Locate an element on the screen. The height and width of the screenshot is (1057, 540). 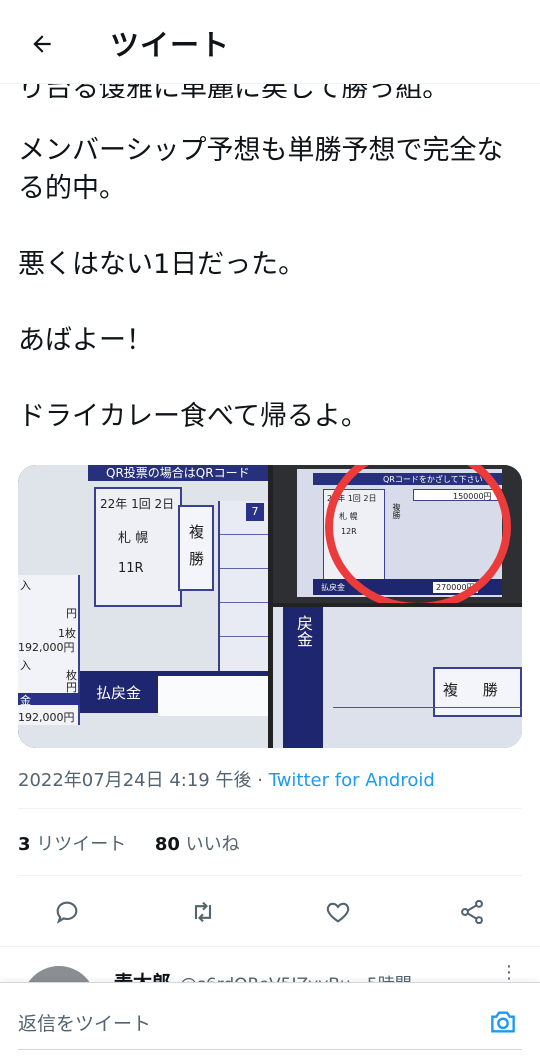
heart-icon is located at coordinates (338, 912).